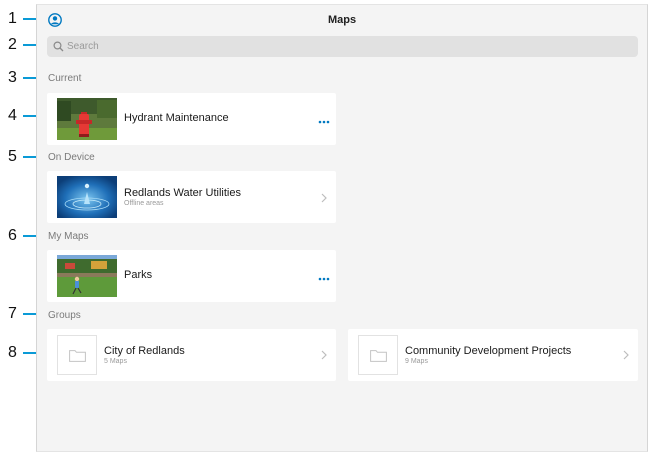  I want to click on map-card-current: Hydrant Maintenance, so click(191, 119).